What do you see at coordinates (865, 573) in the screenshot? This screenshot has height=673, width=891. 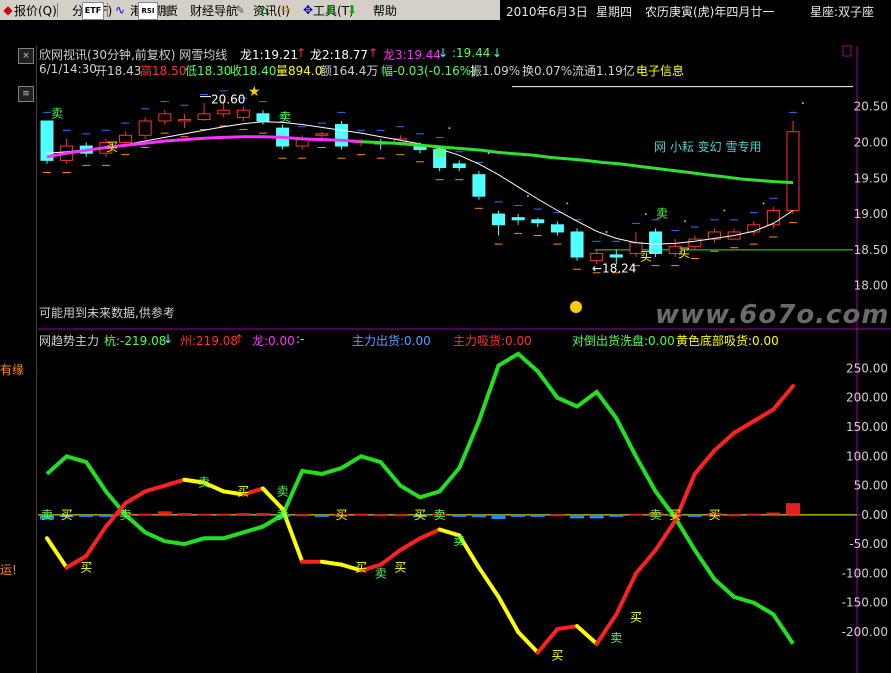 I see `indicator-tick-label: -100.00` at bounding box center [865, 573].